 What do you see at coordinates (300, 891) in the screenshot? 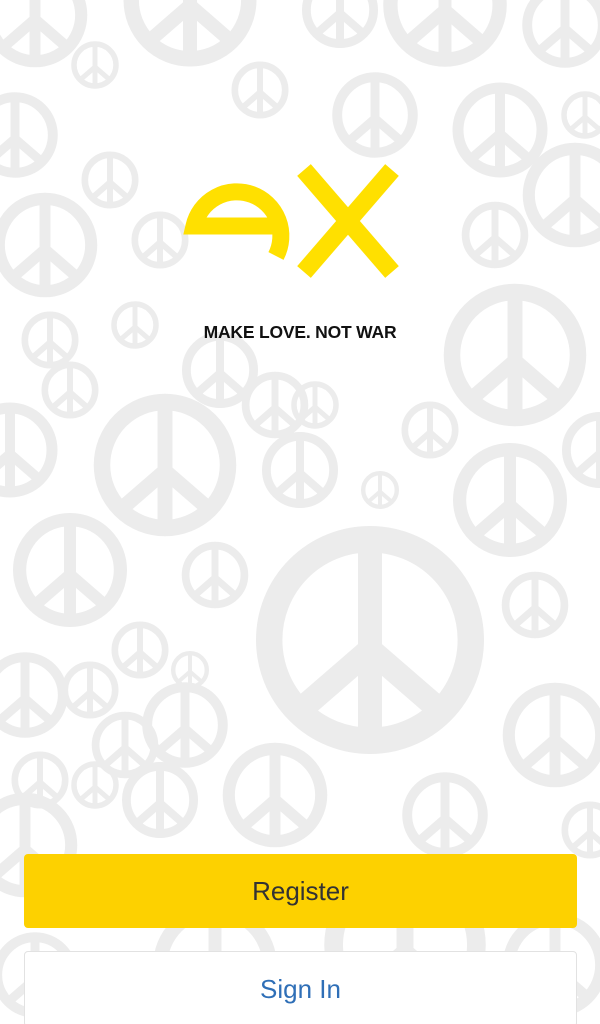
I see `register-button: Register` at bounding box center [300, 891].